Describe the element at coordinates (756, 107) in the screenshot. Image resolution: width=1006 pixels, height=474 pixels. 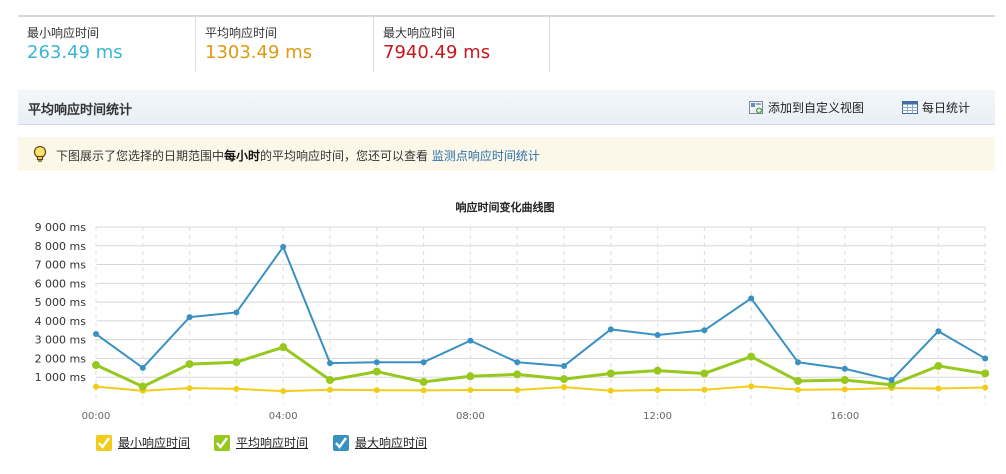
I see `add-view-icon` at that location.